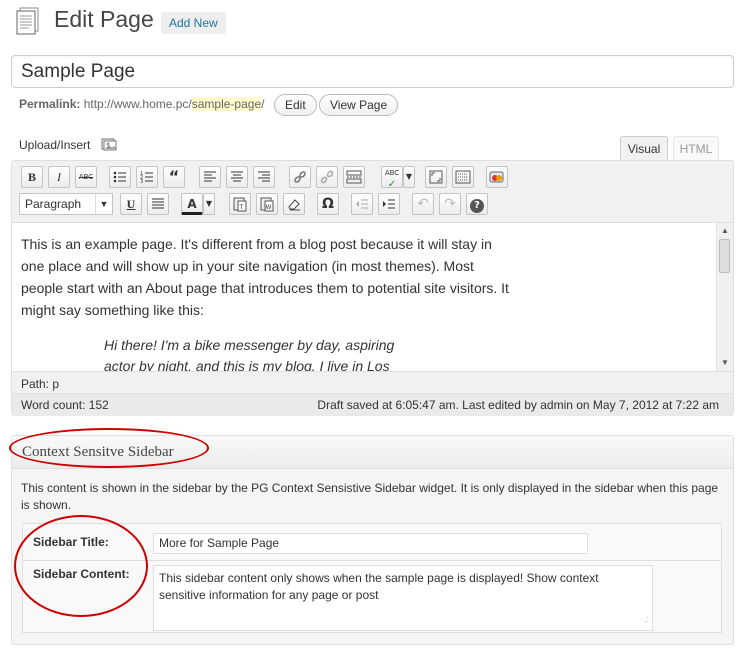  I want to click on blockquote-button: “, so click(174, 177).